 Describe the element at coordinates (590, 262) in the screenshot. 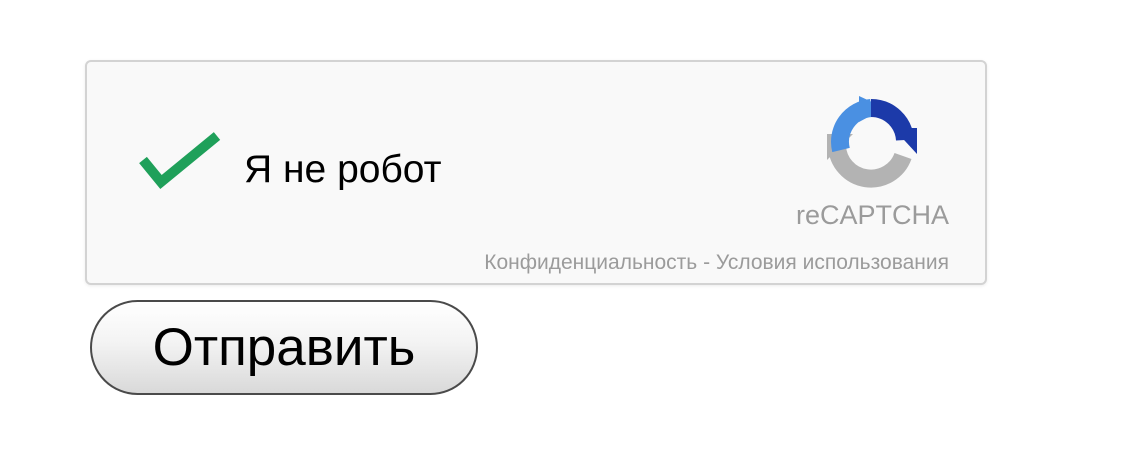

I see `privacy-link: Конфиденциальность` at that location.